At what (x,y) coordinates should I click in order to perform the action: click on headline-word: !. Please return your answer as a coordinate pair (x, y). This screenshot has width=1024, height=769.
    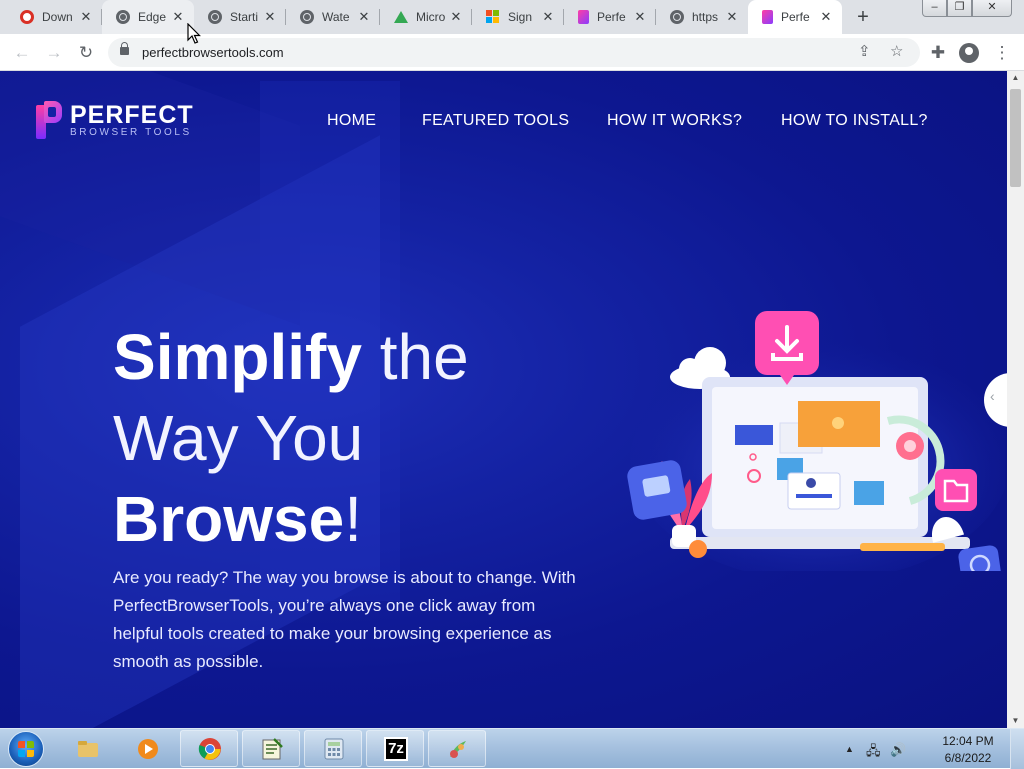
    Looking at the image, I should click on (353, 519).